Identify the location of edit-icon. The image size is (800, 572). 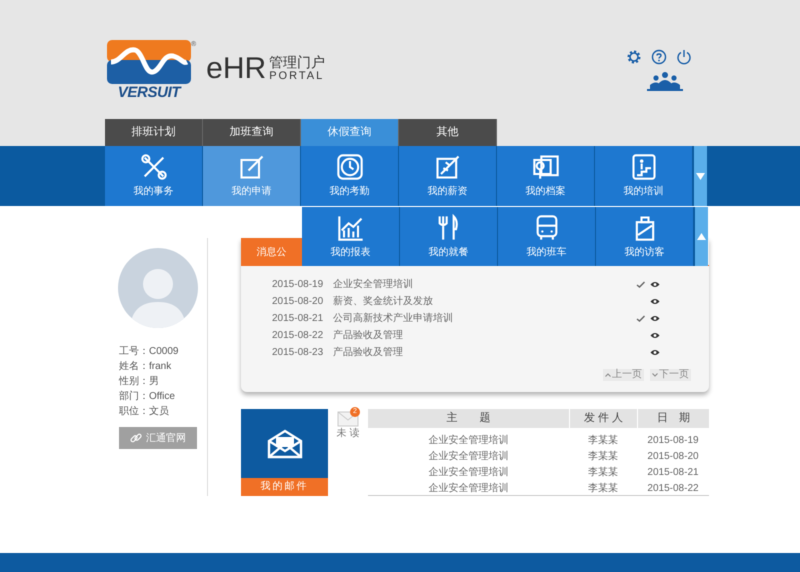
(252, 167).